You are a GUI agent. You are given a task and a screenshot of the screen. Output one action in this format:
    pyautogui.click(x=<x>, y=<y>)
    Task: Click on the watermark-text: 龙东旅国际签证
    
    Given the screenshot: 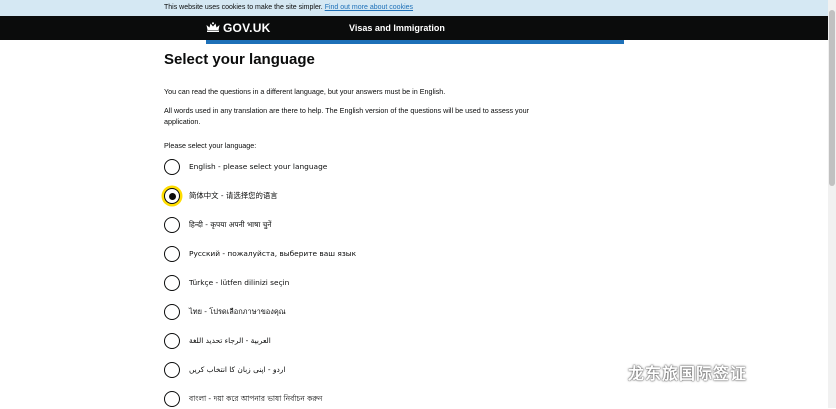 What is the action you would take?
    pyautogui.click(x=688, y=373)
    